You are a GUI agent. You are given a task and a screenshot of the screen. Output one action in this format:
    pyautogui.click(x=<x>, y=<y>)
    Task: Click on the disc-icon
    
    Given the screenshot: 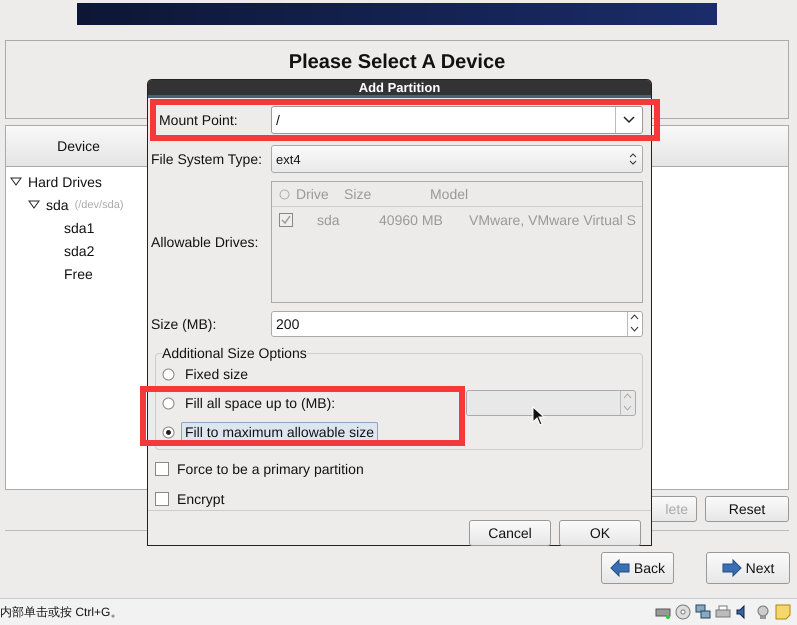 What is the action you would take?
    pyautogui.click(x=683, y=612)
    